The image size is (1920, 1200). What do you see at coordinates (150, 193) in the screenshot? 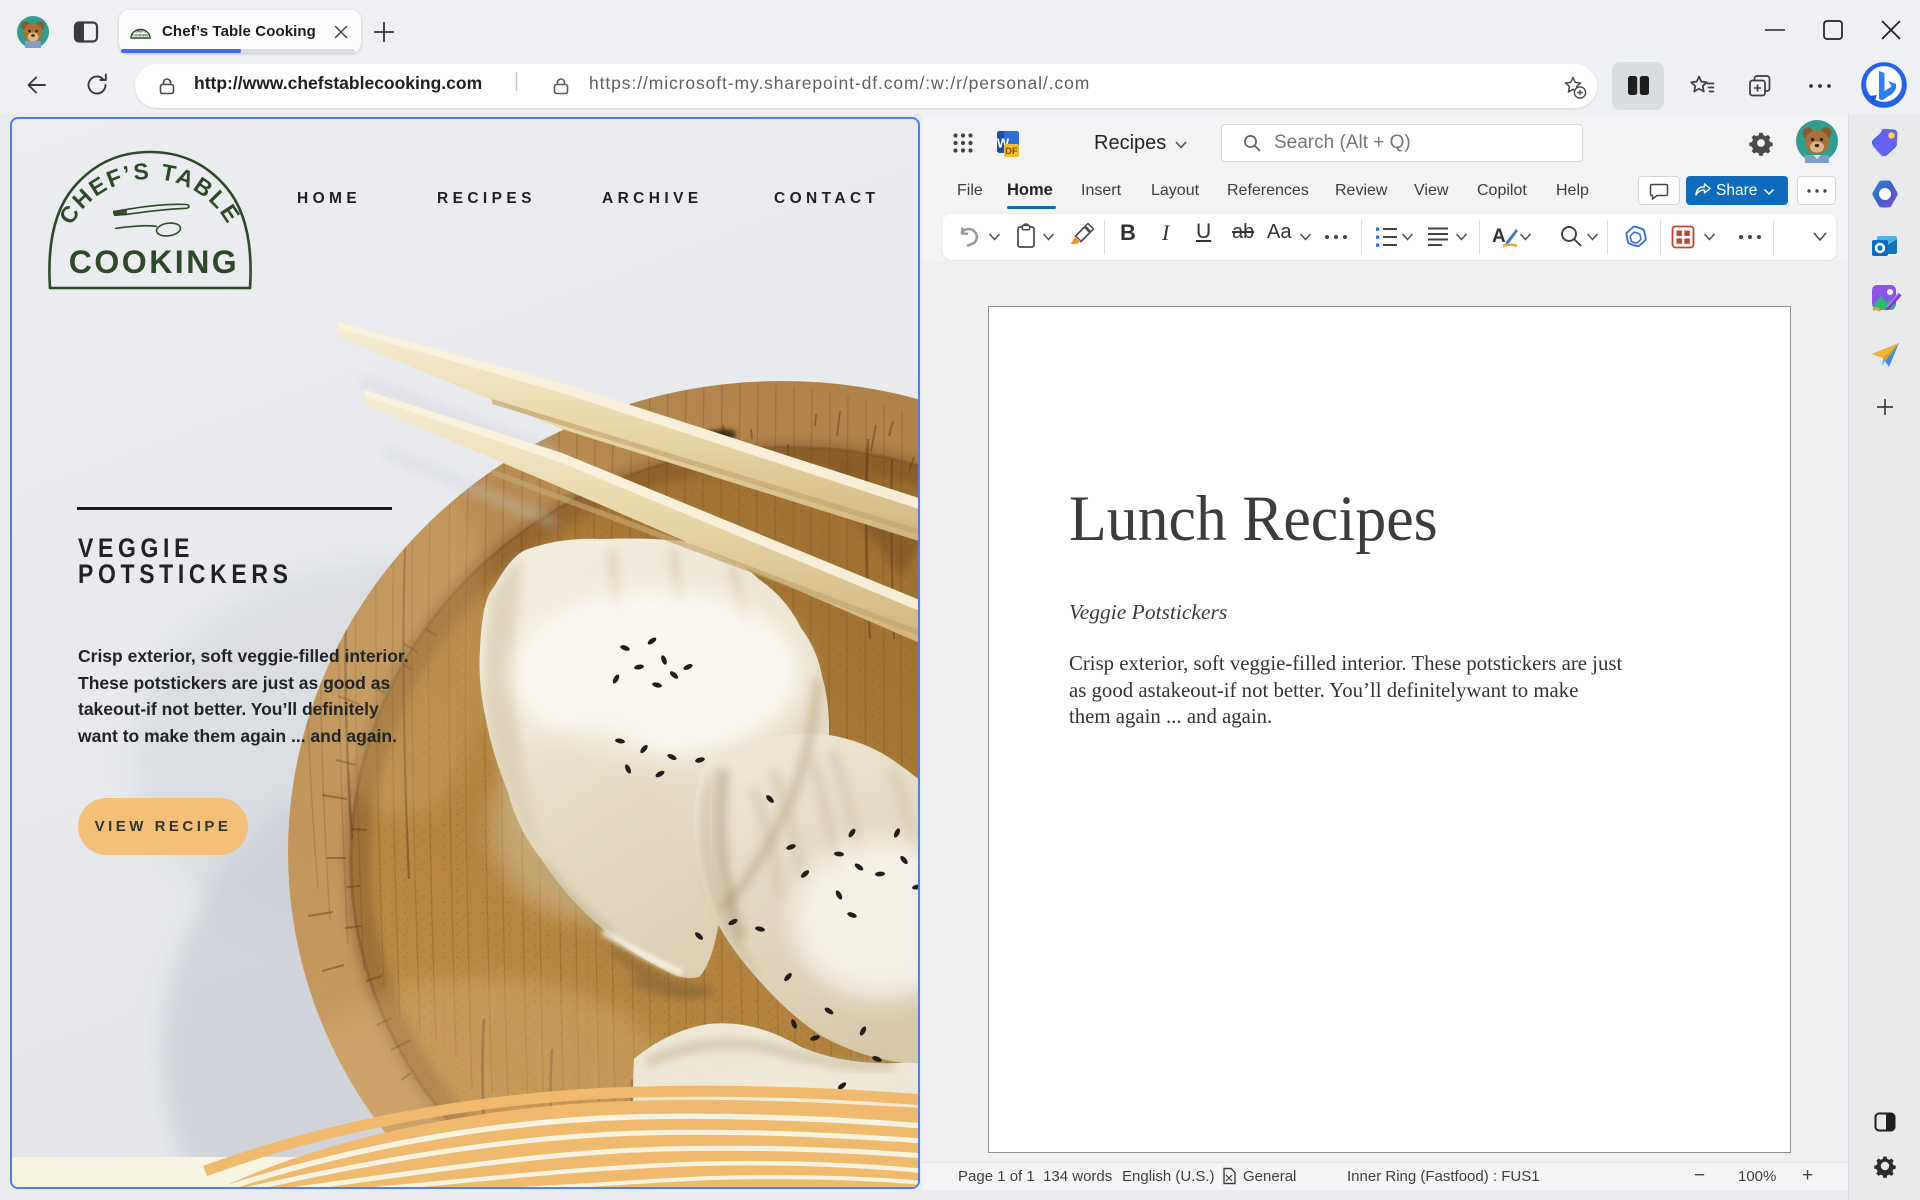
I see `svg-text: CHEF’S TABLE` at bounding box center [150, 193].